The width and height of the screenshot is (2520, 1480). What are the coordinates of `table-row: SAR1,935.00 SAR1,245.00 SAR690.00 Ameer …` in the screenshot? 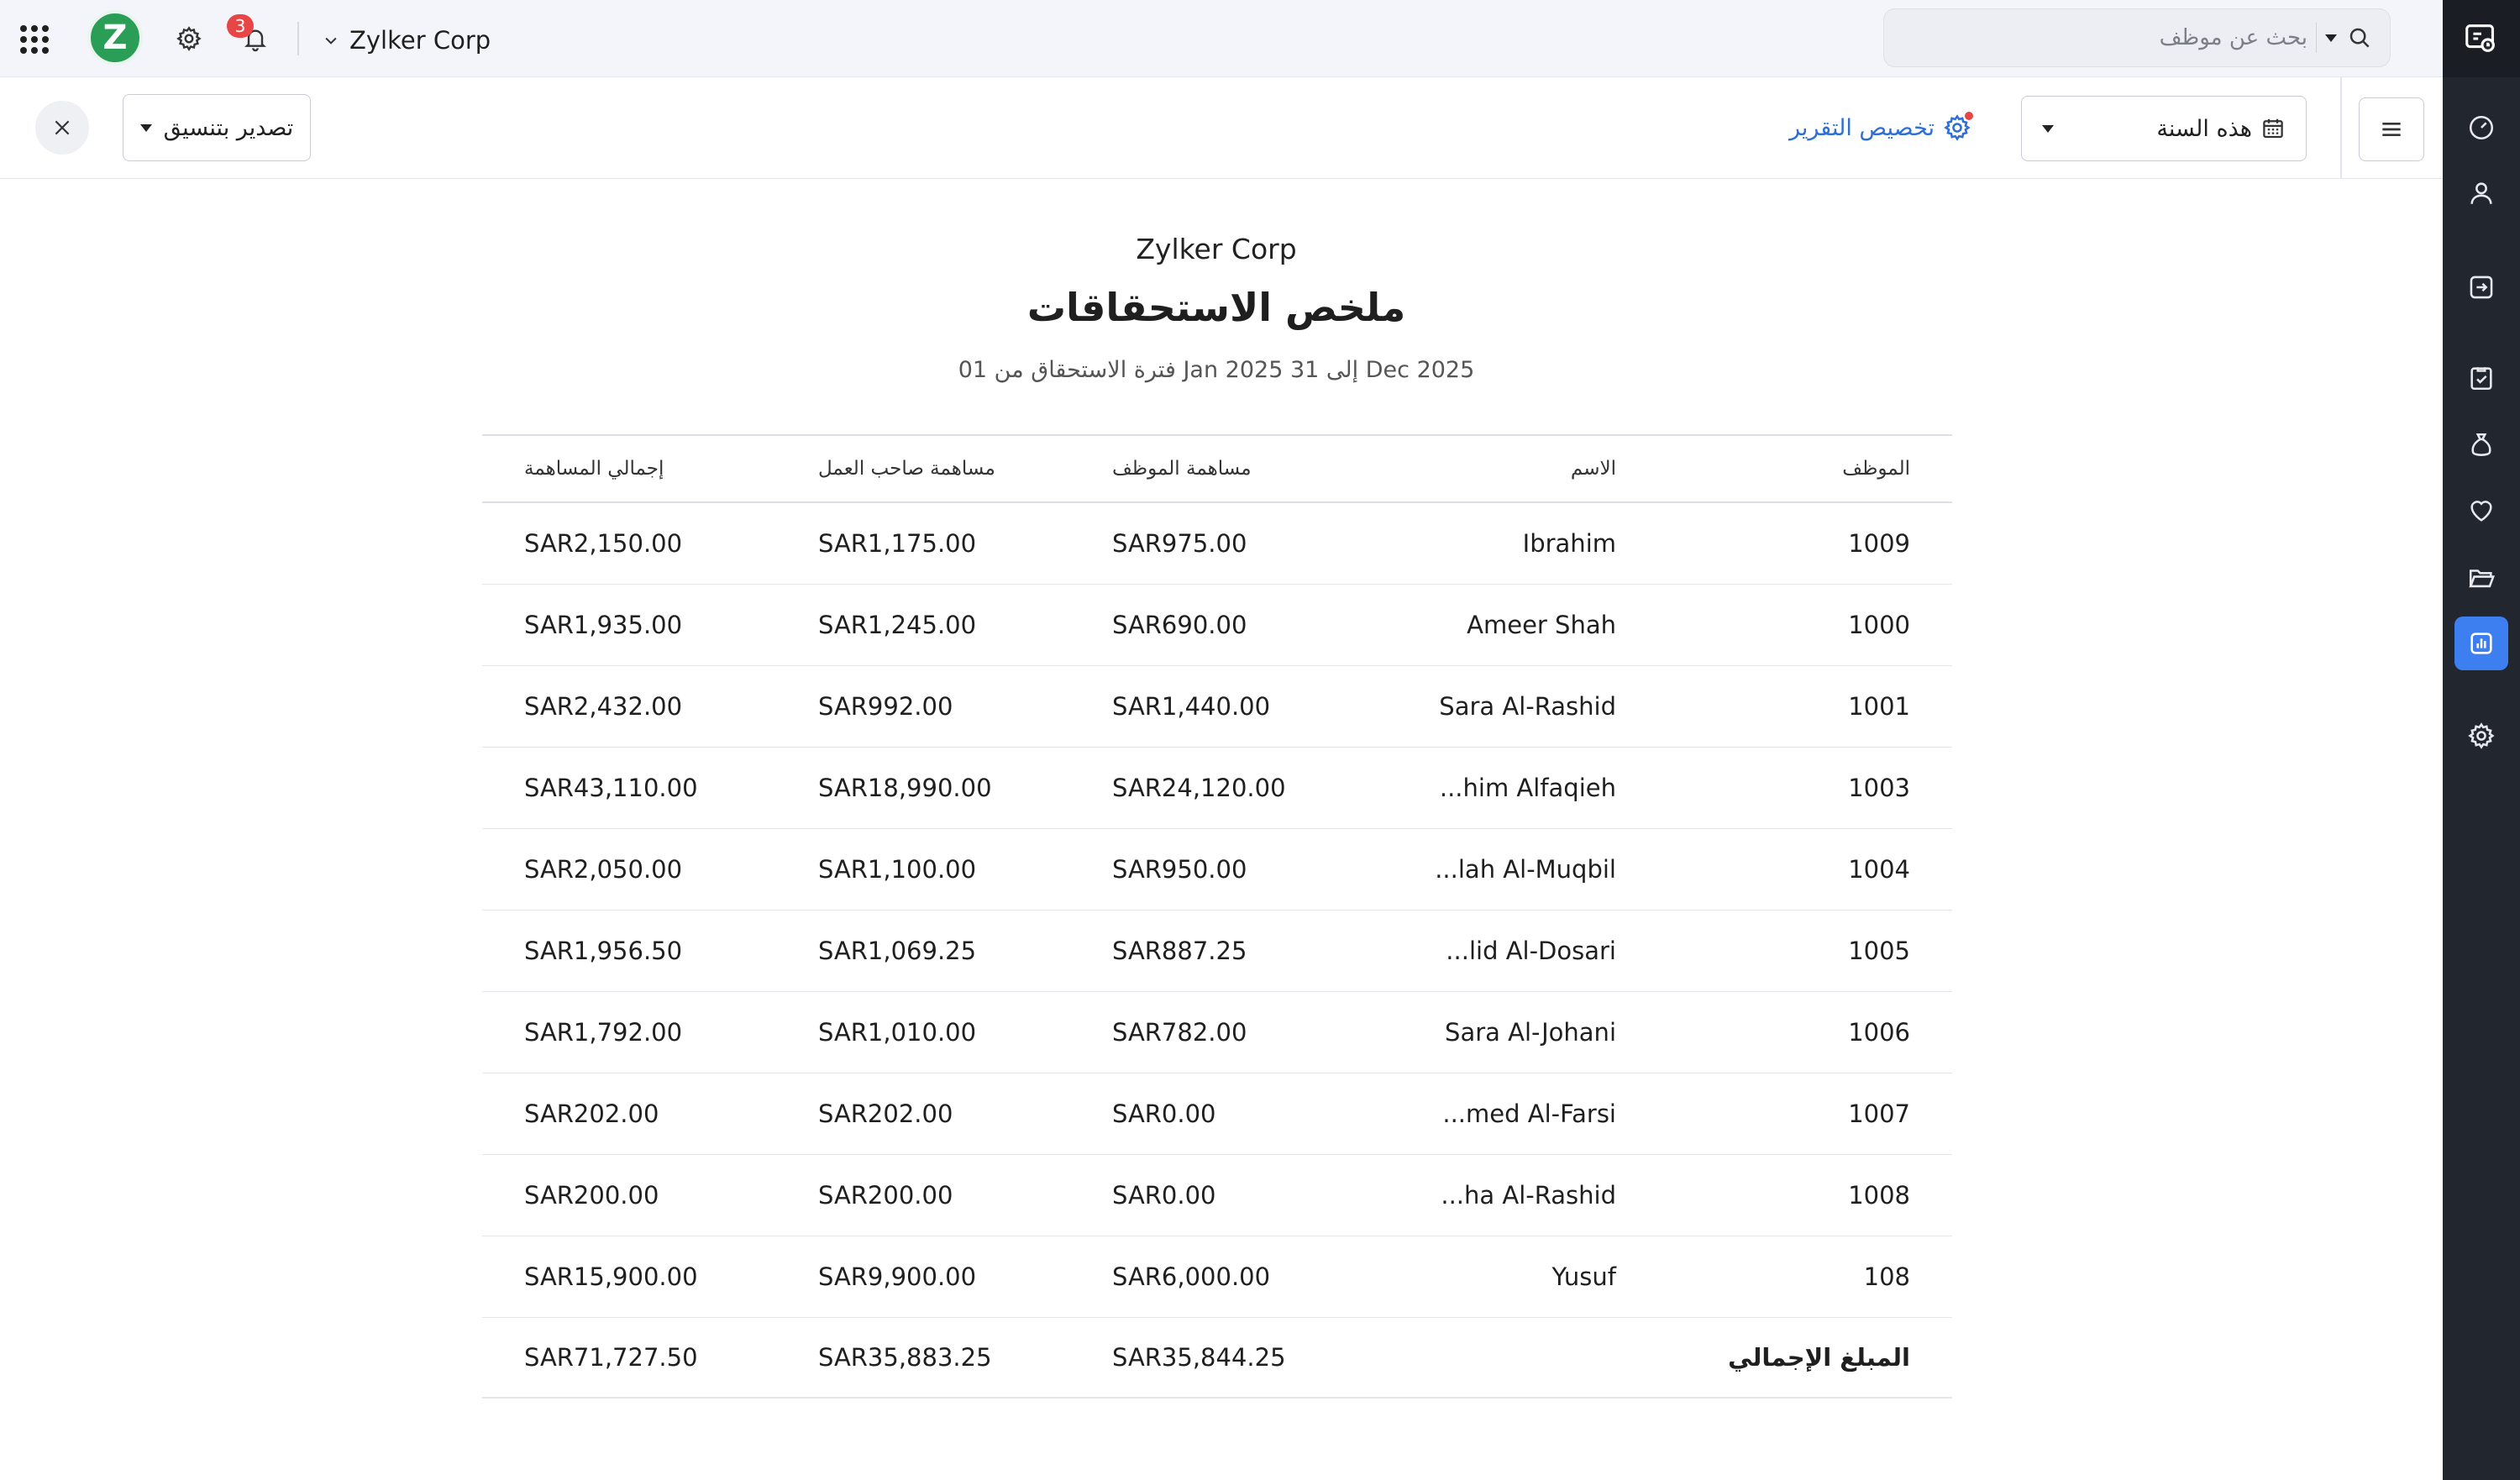 It's located at (1217, 625).